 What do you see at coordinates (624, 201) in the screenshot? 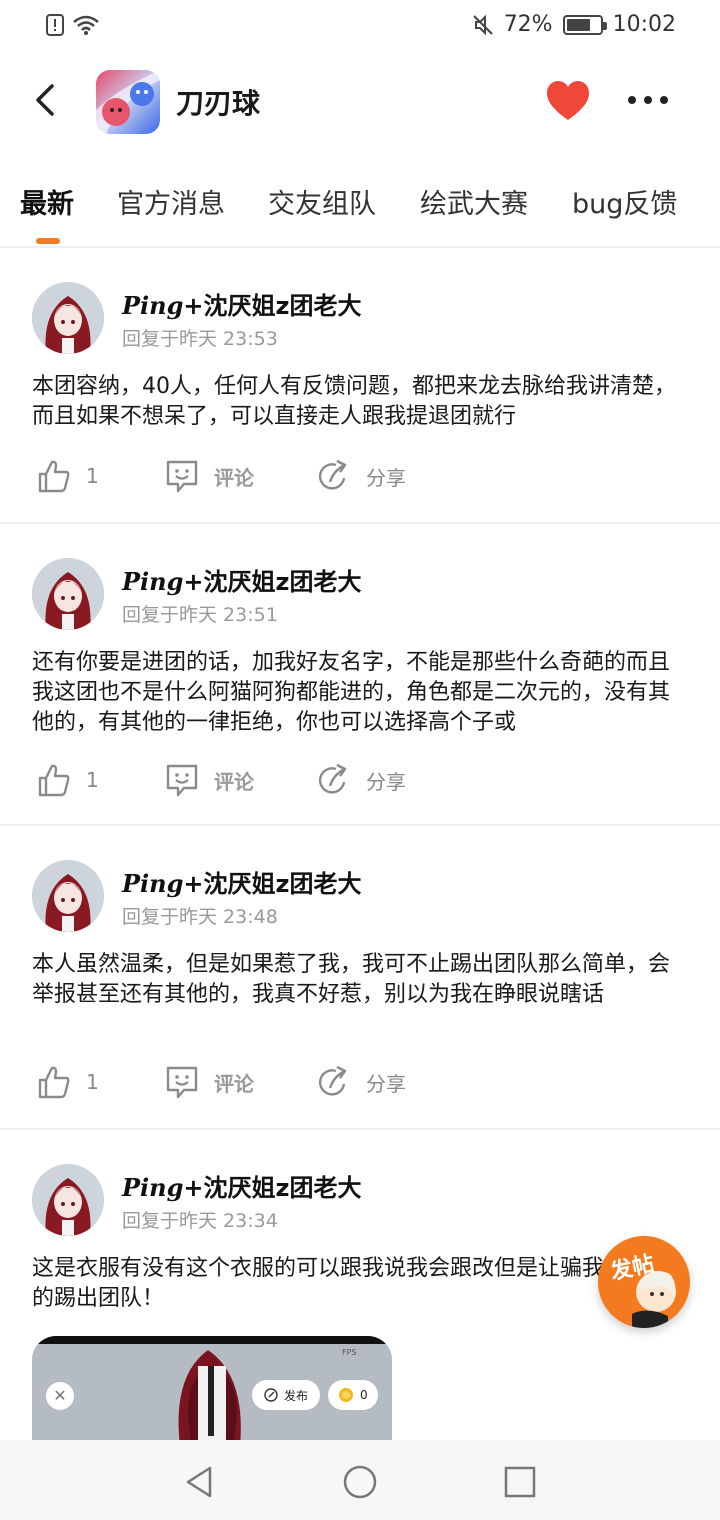
I see `tab-bug-report: bug反馈` at bounding box center [624, 201].